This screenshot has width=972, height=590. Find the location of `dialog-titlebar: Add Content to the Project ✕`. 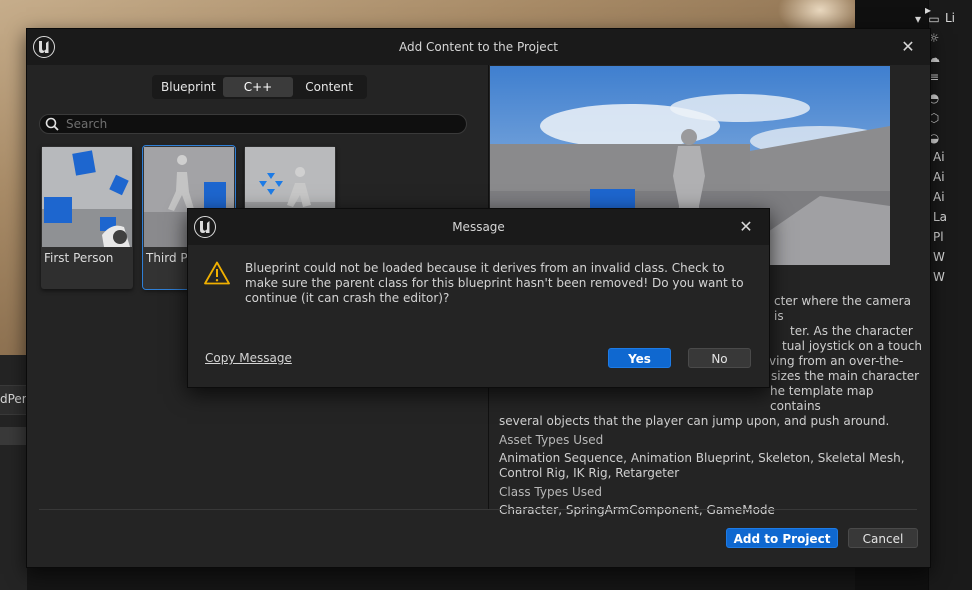

dialog-titlebar: Add Content to the Project ✕ is located at coordinates (478, 47).